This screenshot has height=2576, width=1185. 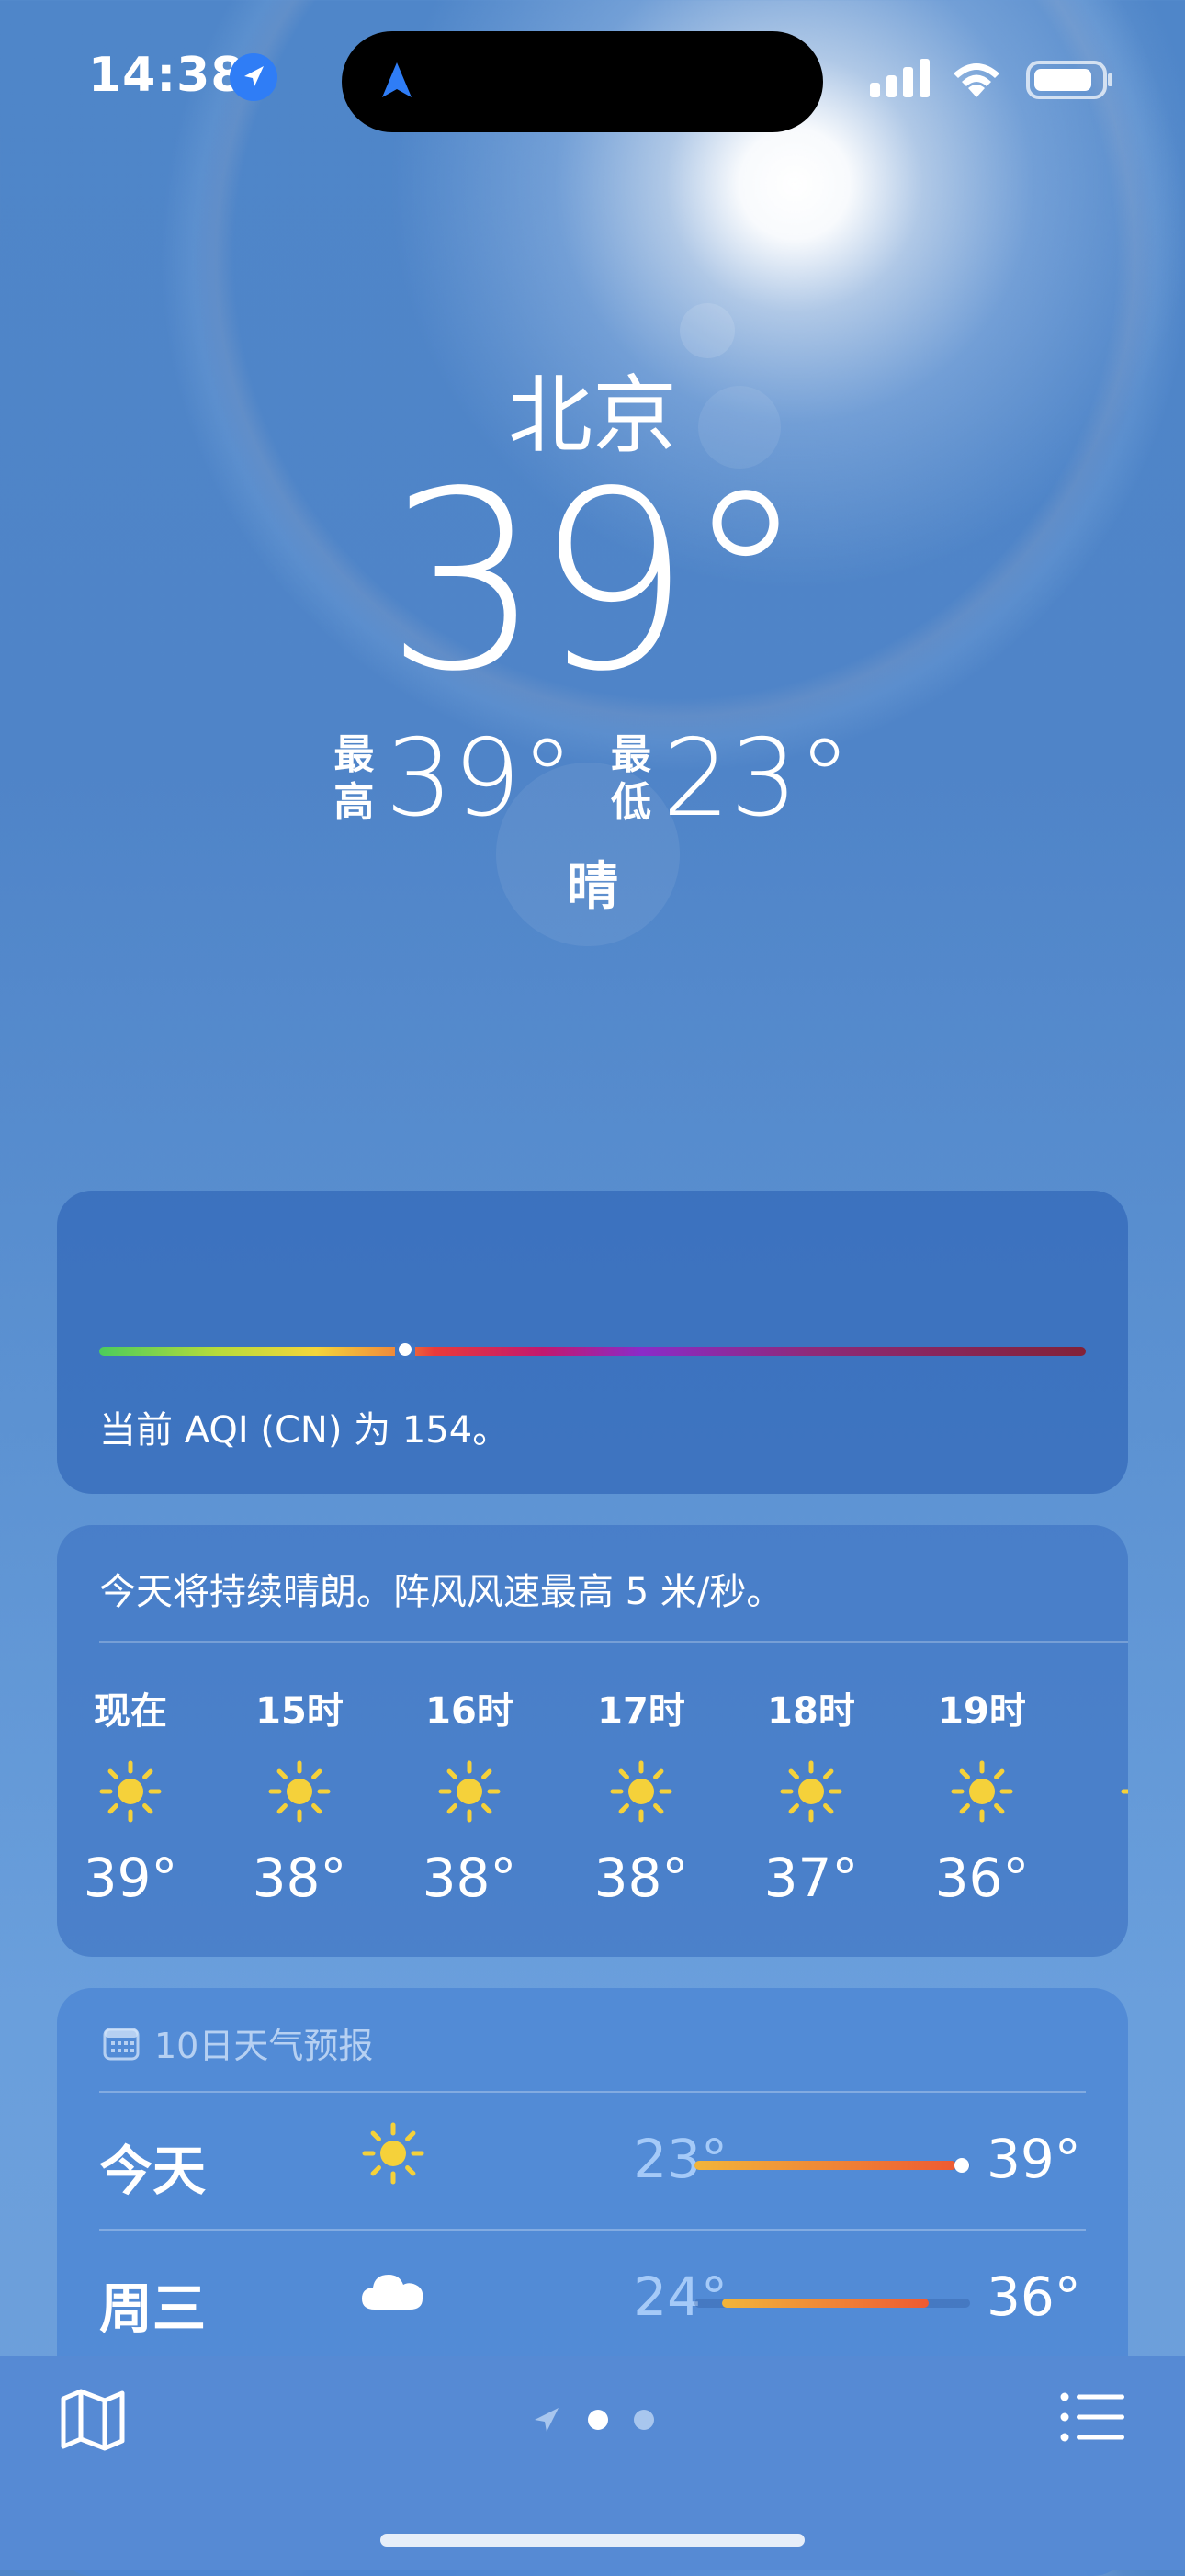 I want to click on aqi-marker, so click(x=405, y=1349).